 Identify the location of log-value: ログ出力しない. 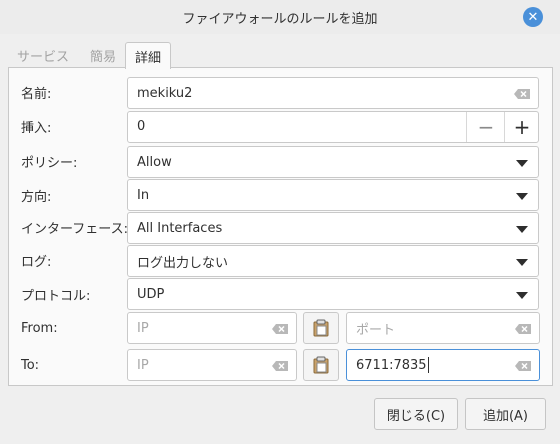
(183, 263).